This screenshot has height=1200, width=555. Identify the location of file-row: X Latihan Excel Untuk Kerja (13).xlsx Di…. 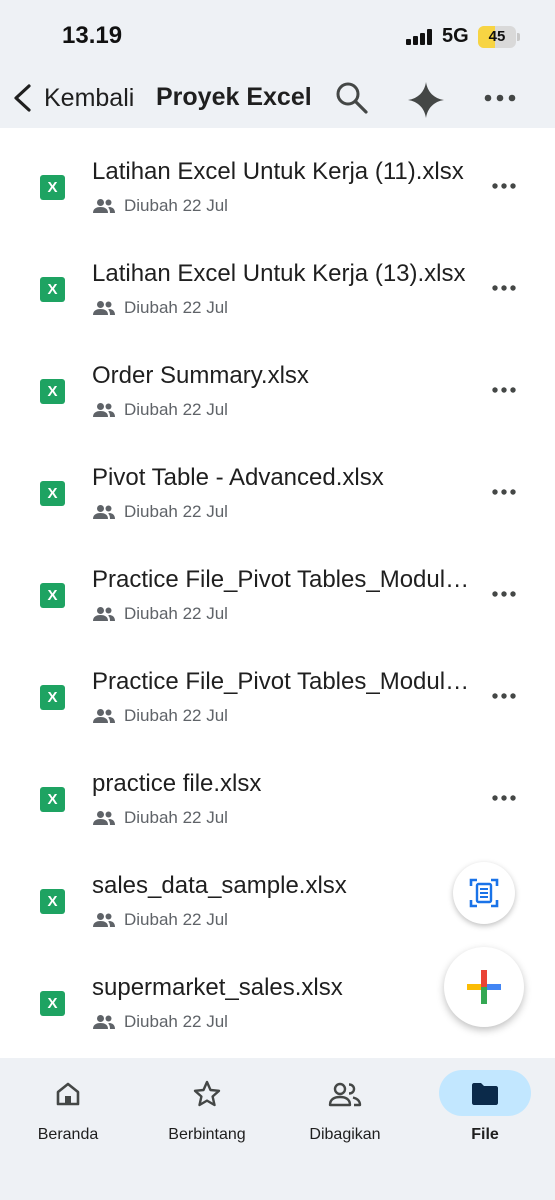
(277, 281).